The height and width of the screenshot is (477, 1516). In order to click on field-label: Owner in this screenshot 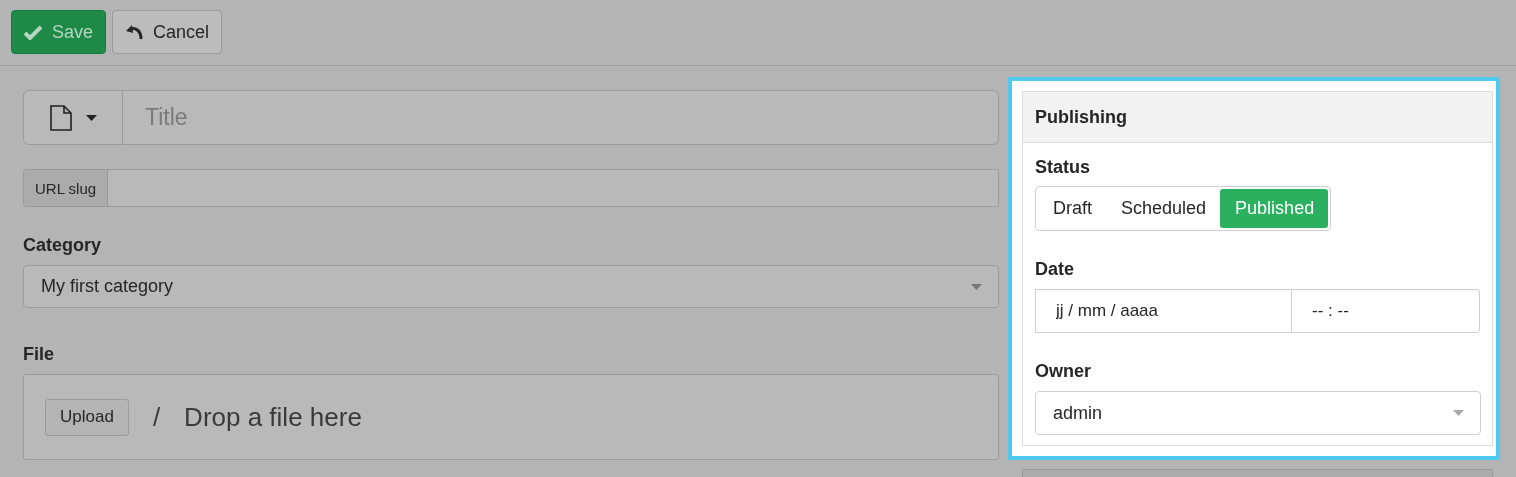, I will do `click(1063, 371)`.